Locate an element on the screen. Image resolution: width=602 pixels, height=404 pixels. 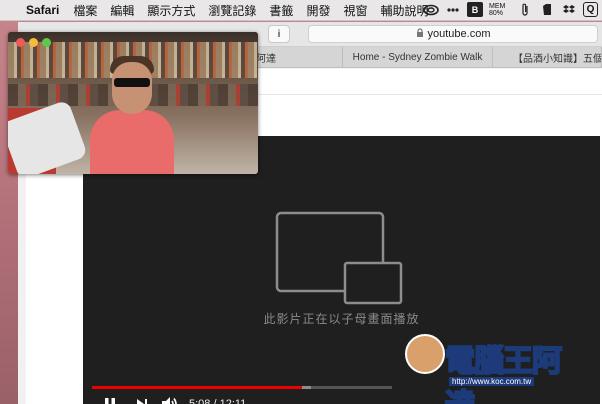
zoom-dot-icon is located at coordinates (46, 42).